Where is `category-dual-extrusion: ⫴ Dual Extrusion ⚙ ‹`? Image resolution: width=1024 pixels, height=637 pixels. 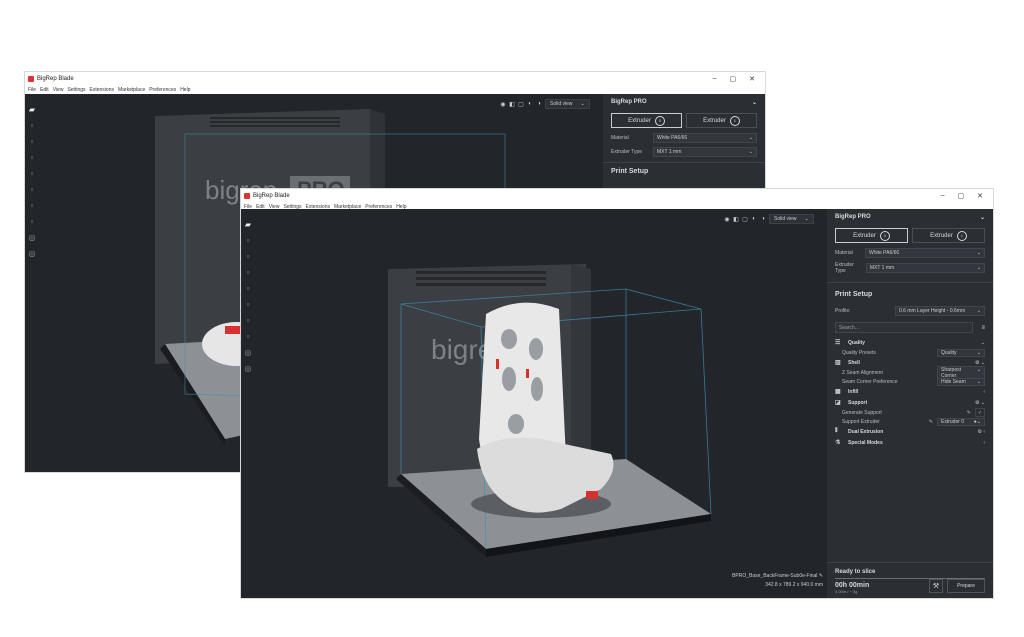 category-dual-extrusion: ⫴ Dual Extrusion ⚙ ‹ is located at coordinates (910, 431).